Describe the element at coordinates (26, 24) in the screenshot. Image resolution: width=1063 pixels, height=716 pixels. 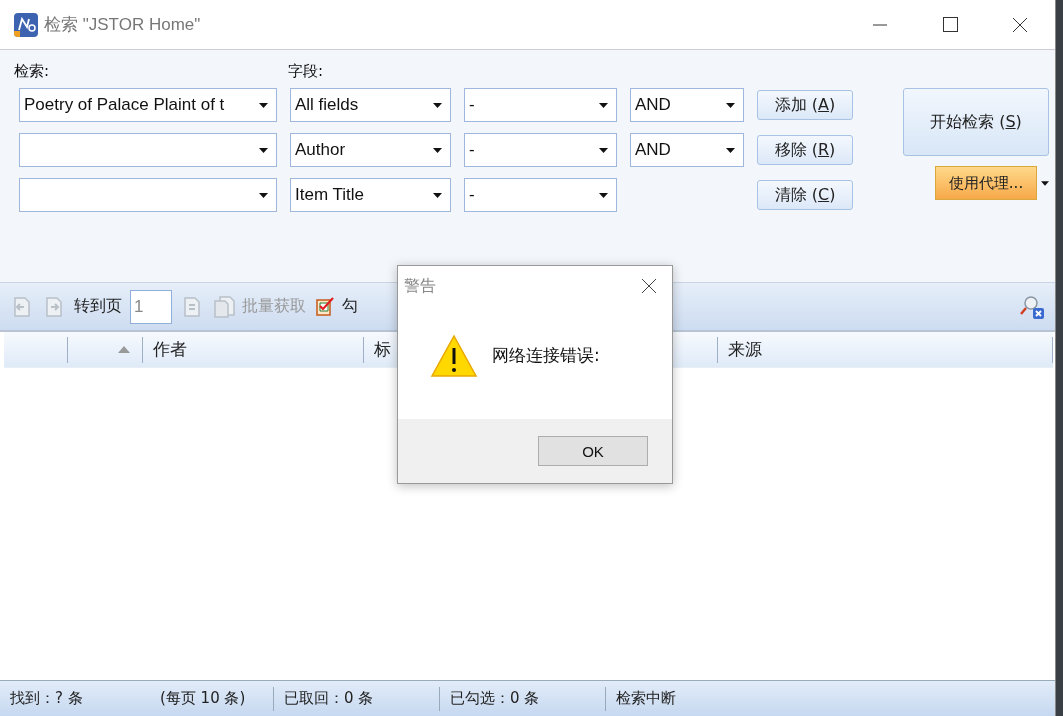
I see `app-logo-icon` at that location.